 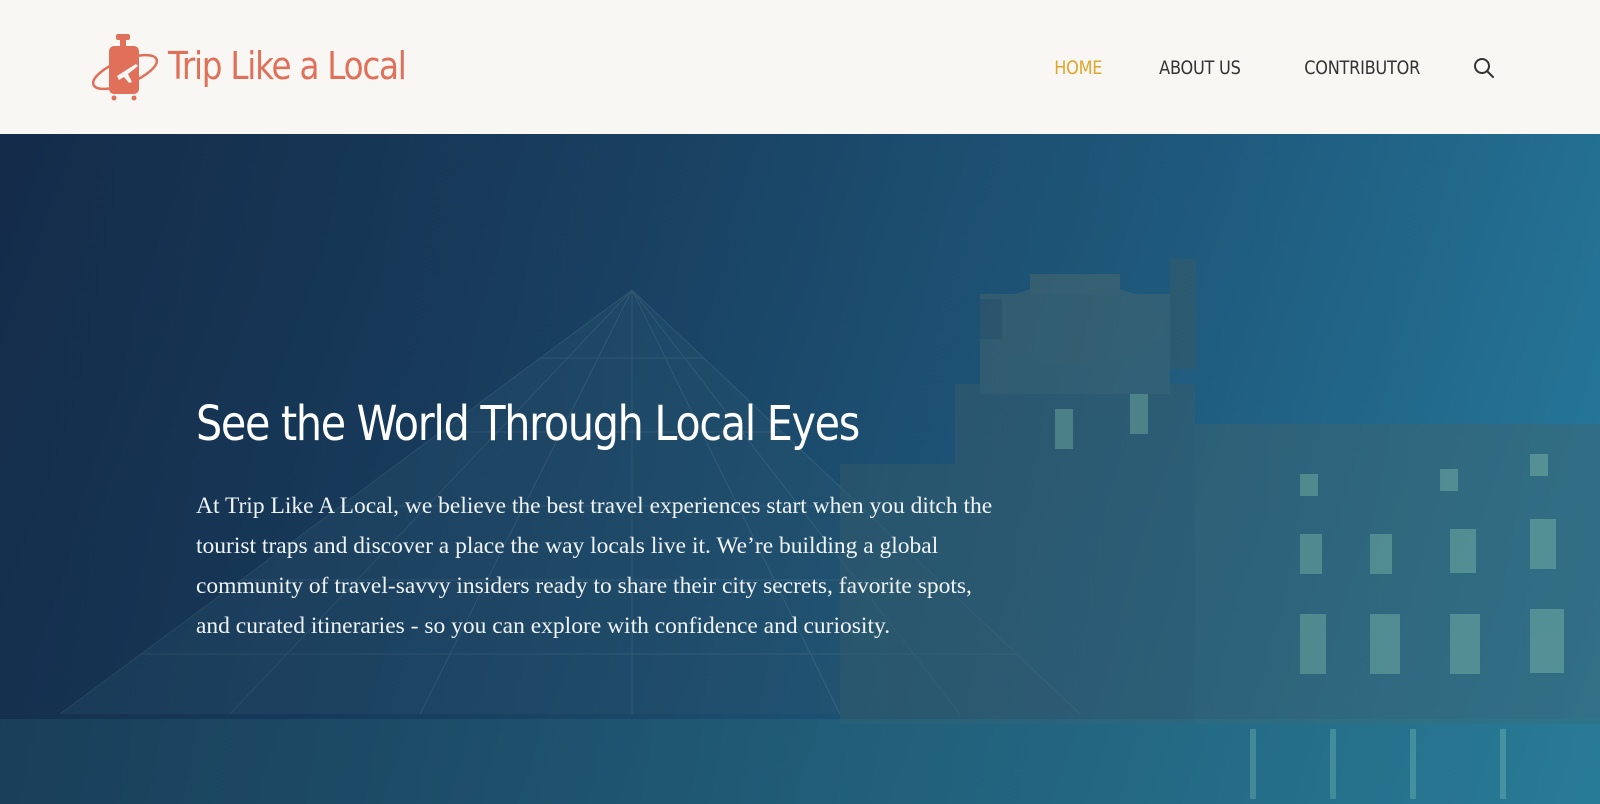 What do you see at coordinates (1200, 68) in the screenshot?
I see `nav-about-us: ABOUT US` at bounding box center [1200, 68].